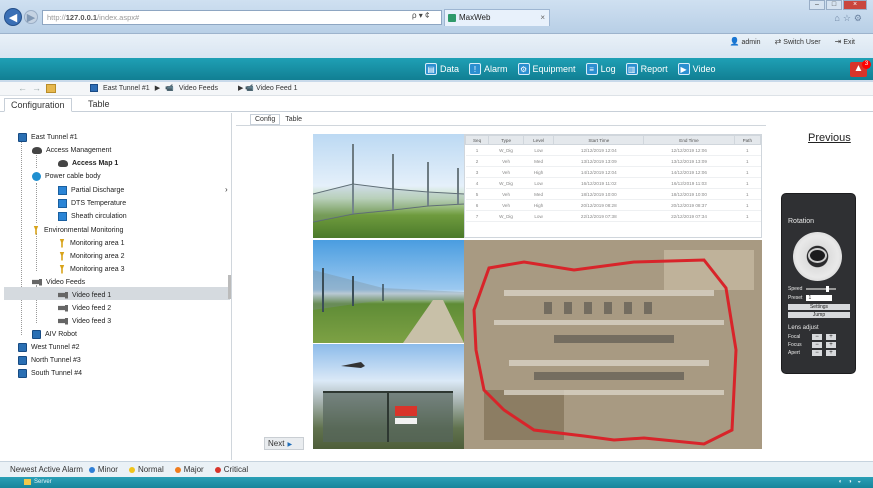  I want to click on tree-node-video-feeds: Video Feeds, so click(58, 282).